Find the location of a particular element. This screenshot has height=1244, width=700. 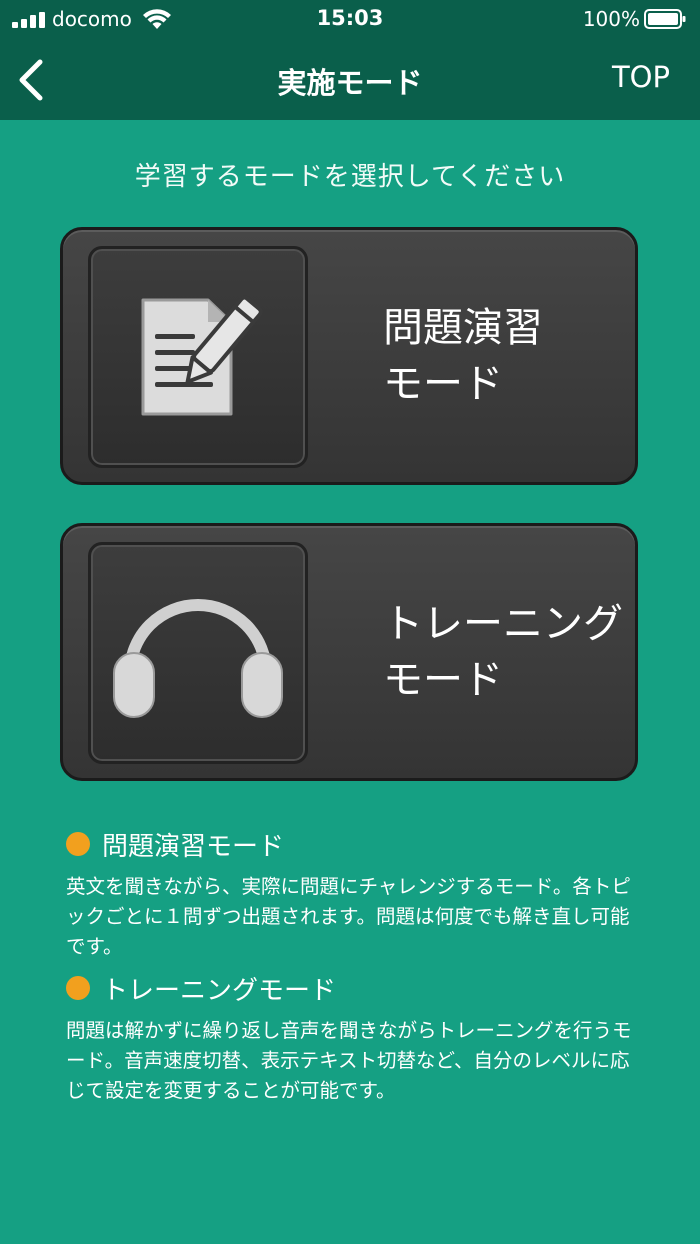

header: docomo 15:03 100% 実施モード TOP is located at coordinates (350, 60).